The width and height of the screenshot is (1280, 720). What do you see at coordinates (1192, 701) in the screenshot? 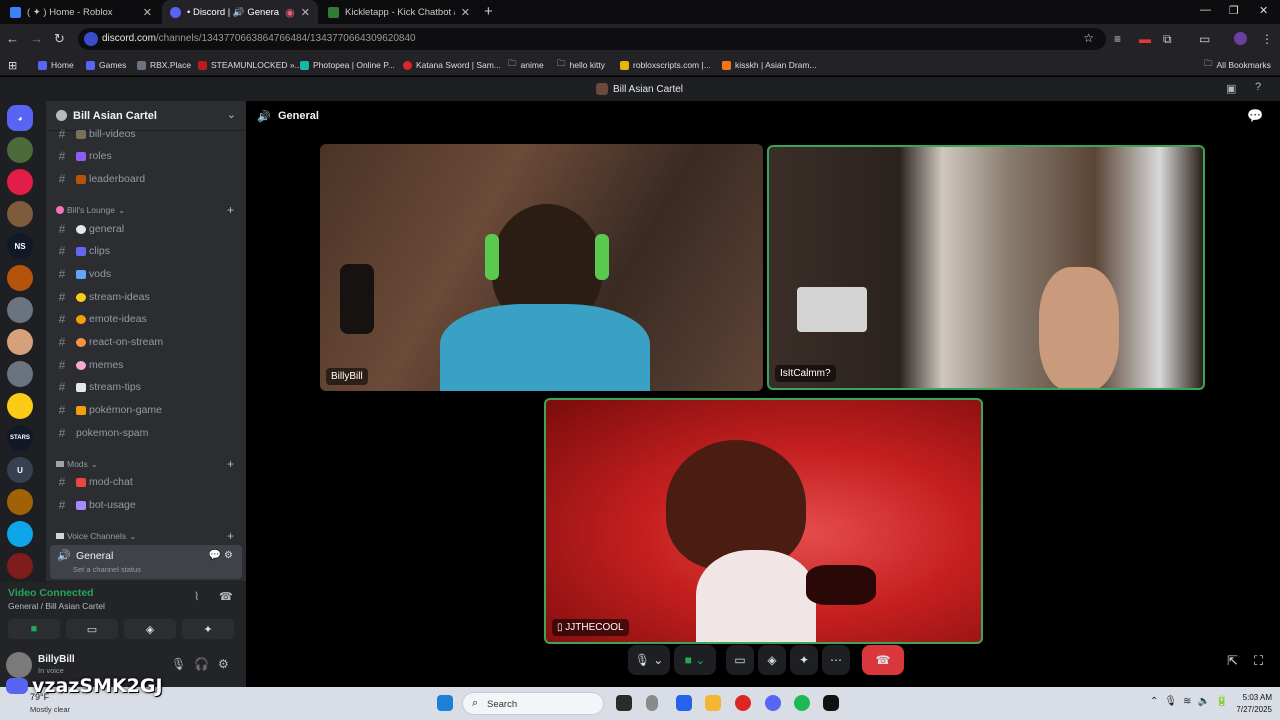
I see `system-tray: ⌃🎙≋🔈🔋` at bounding box center [1192, 701].